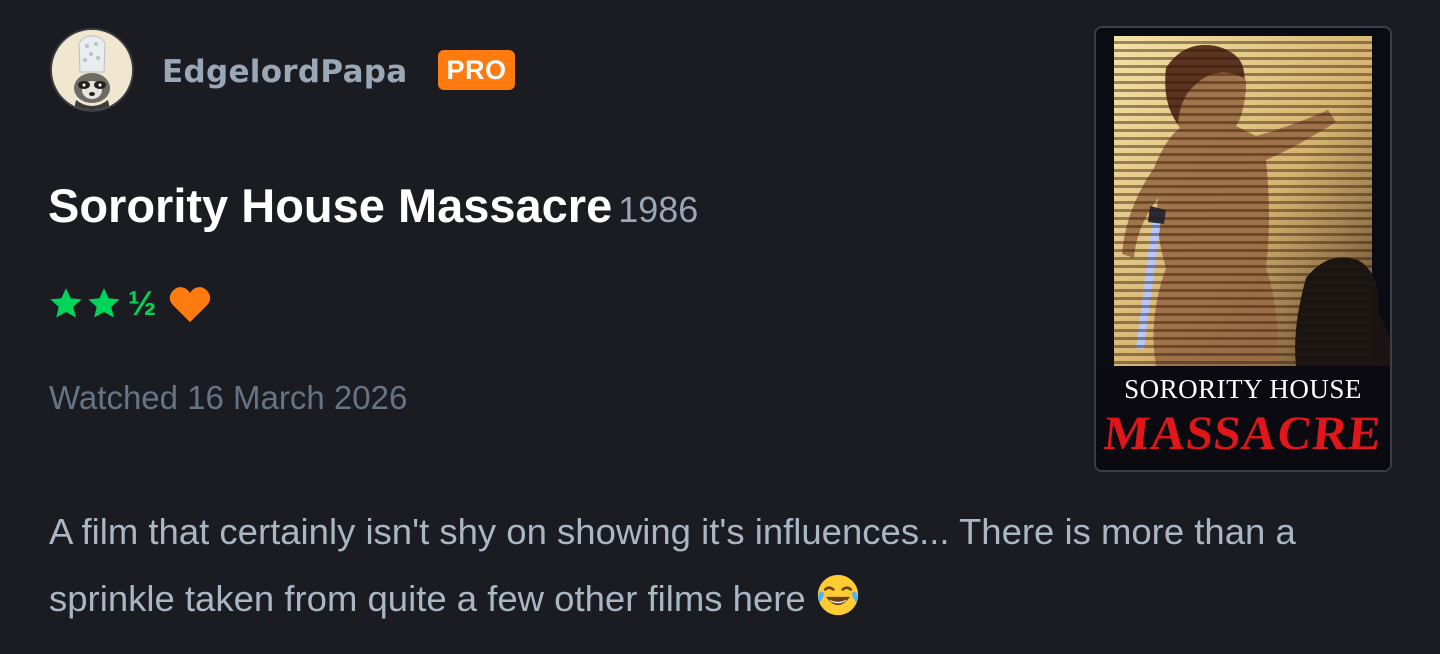 Image resolution: width=1440 pixels, height=654 pixels. I want to click on film-year: 1986, so click(658, 209).